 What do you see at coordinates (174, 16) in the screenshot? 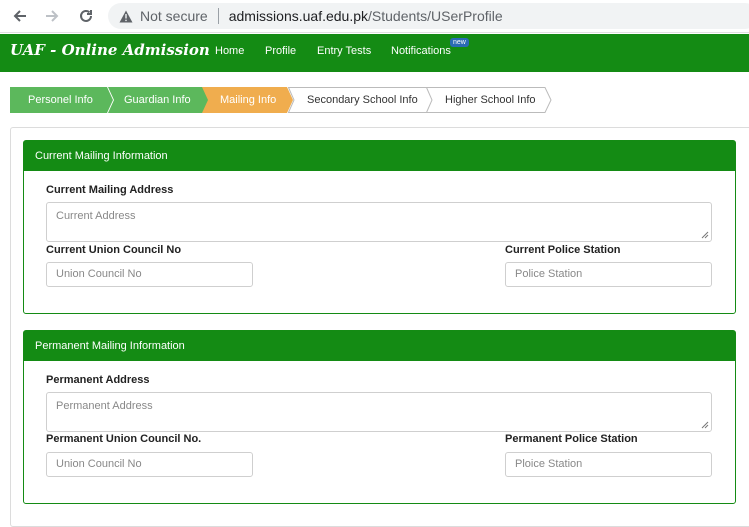
I see `not-secure-label: Not secure` at bounding box center [174, 16].